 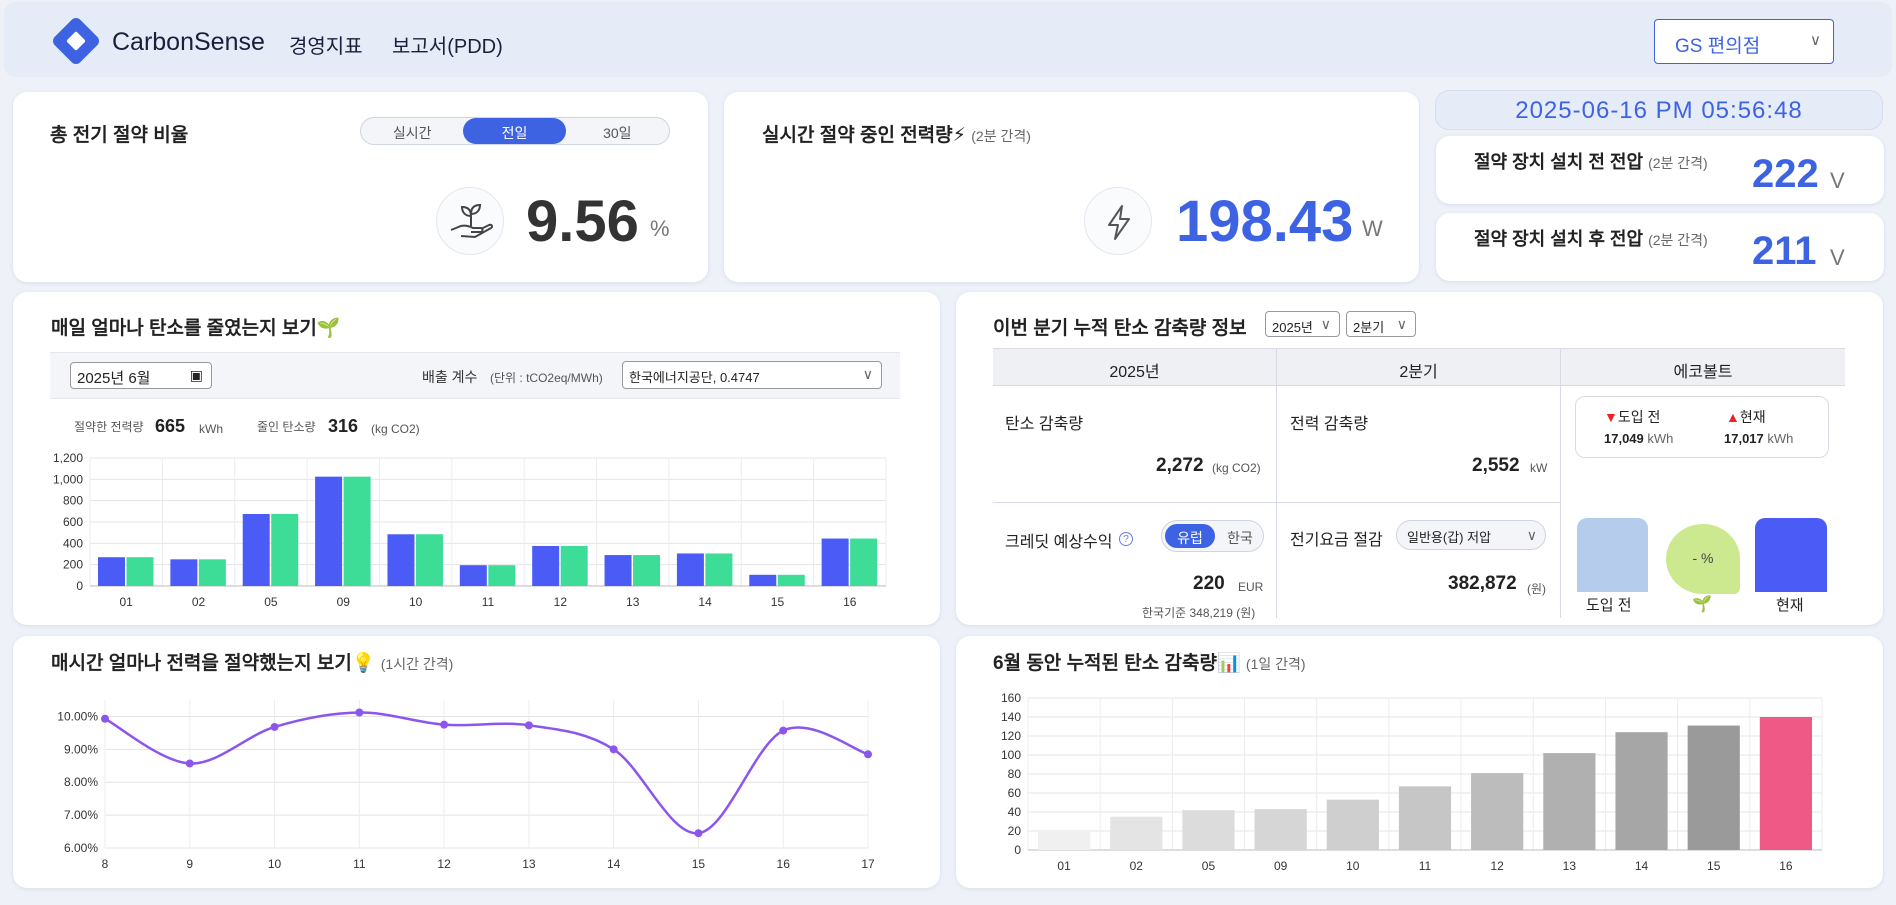 What do you see at coordinates (1837, 180) in the screenshot?
I see `voltage-before-unit: V` at bounding box center [1837, 180].